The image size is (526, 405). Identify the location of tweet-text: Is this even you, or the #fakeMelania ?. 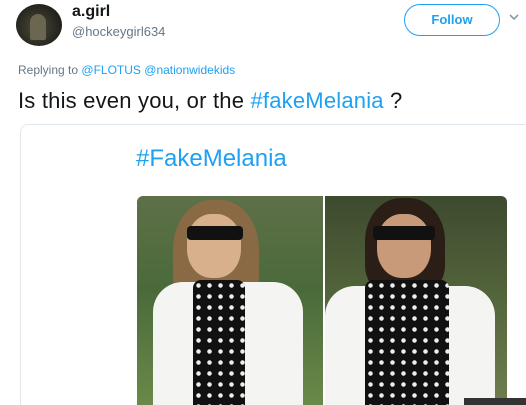
(210, 101).